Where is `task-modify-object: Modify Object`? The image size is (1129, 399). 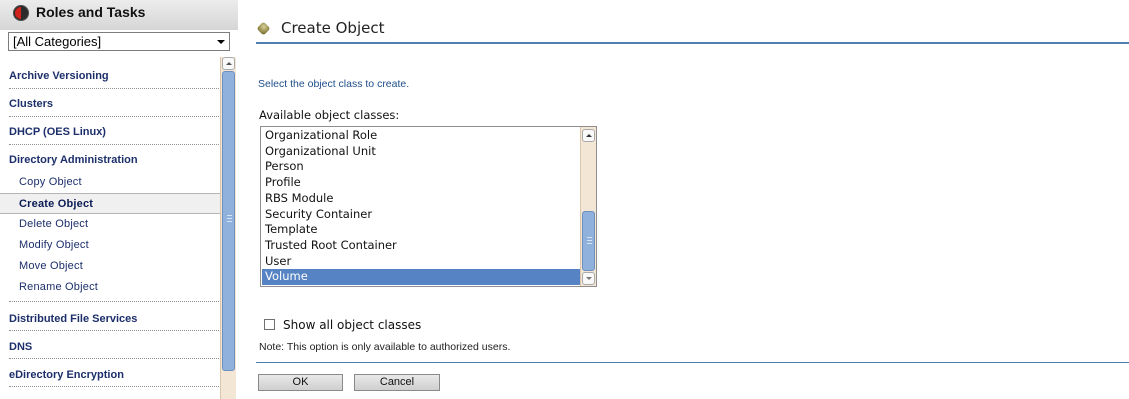
task-modify-object: Modify Object is located at coordinates (110, 245).